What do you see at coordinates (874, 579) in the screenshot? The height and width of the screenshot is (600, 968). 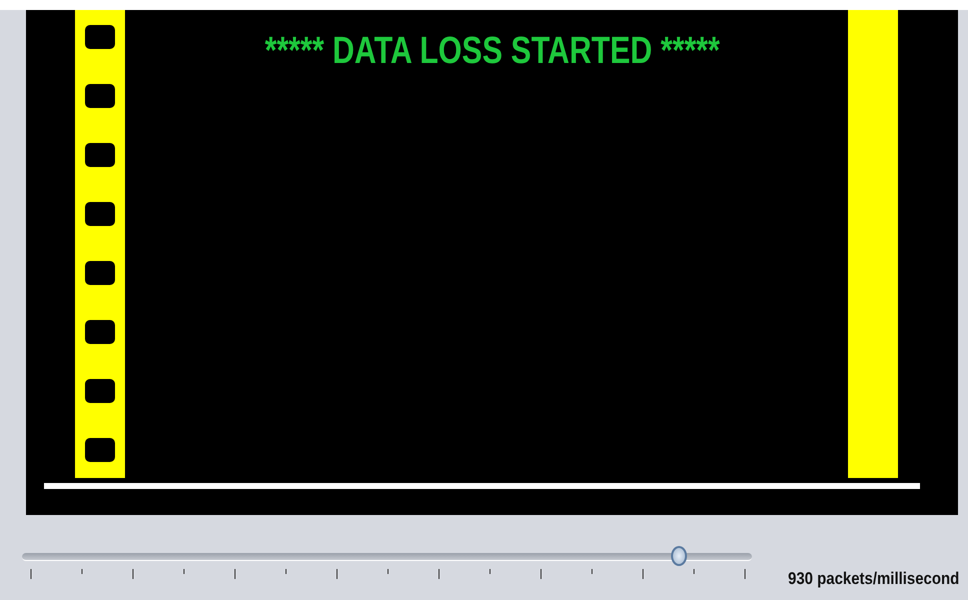 I see `speed-reading: 930 packets/millisecond` at bounding box center [874, 579].